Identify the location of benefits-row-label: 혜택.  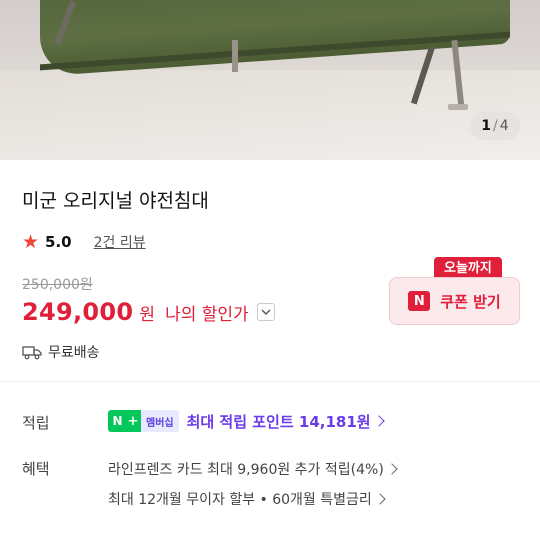
(36, 469).